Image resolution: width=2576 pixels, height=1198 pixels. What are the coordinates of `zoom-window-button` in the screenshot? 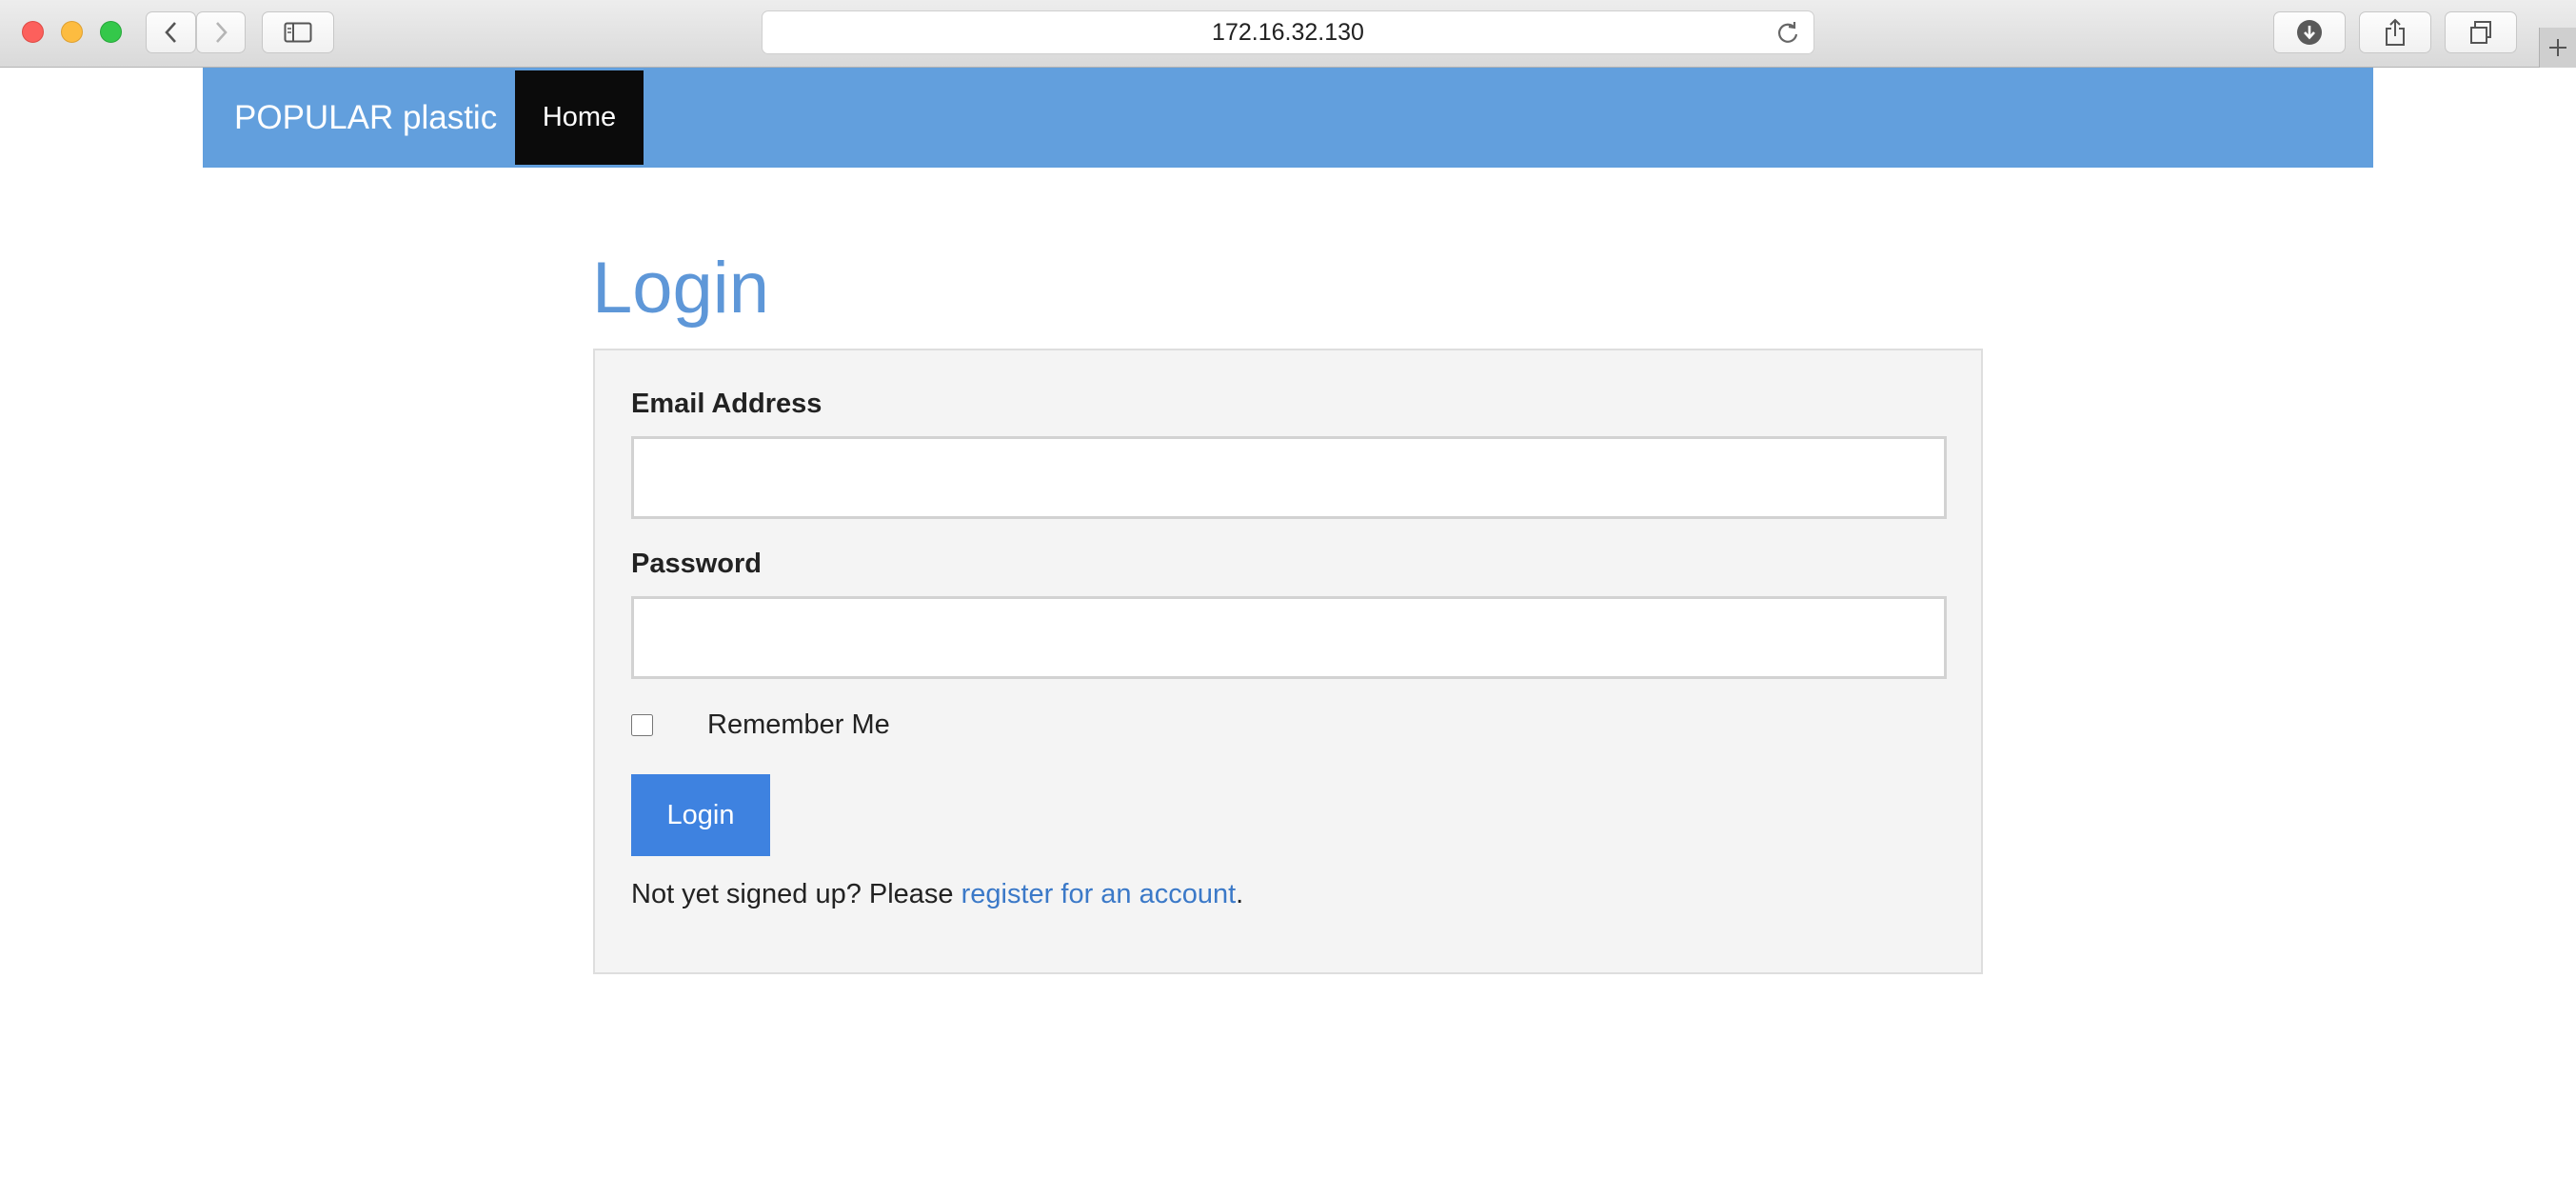 It's located at (111, 32).